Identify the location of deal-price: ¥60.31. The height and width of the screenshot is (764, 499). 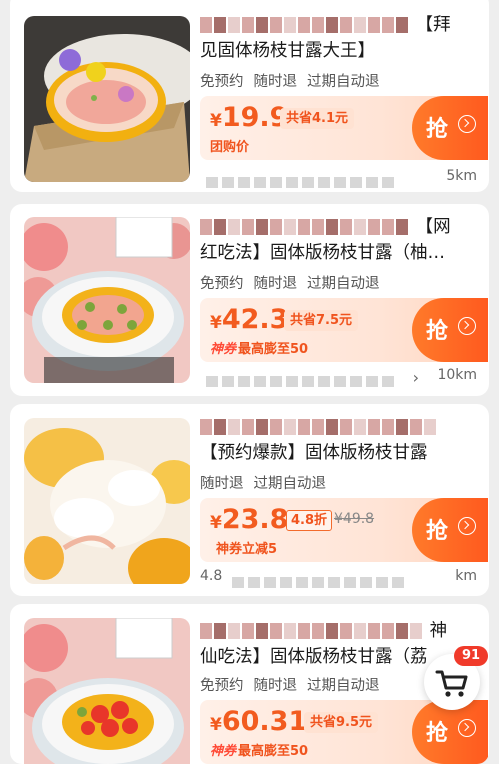
(258, 721).